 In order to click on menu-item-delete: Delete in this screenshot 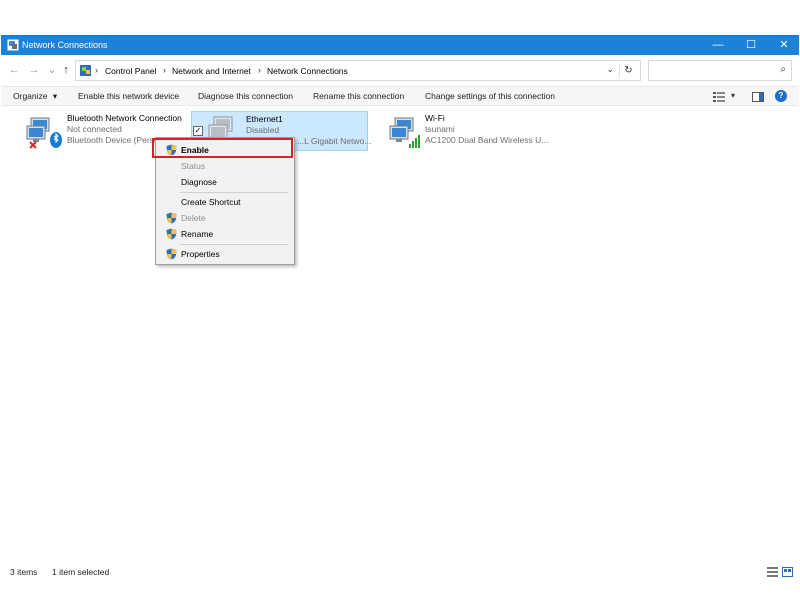, I will do `click(225, 218)`.